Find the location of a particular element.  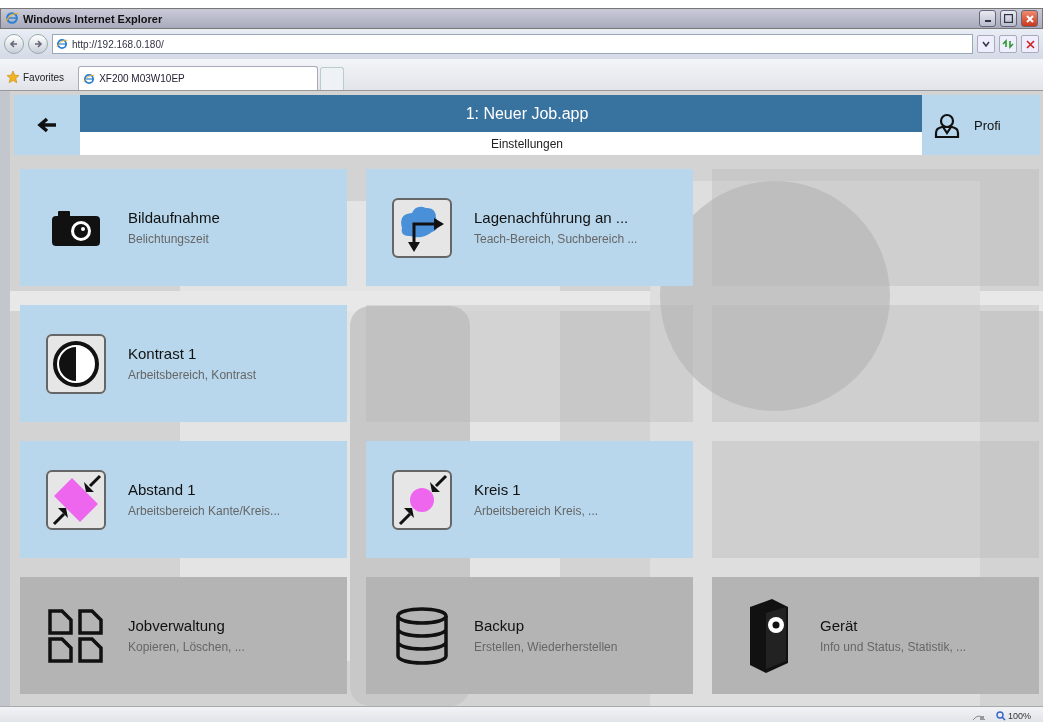

forward-button is located at coordinates (38, 44).